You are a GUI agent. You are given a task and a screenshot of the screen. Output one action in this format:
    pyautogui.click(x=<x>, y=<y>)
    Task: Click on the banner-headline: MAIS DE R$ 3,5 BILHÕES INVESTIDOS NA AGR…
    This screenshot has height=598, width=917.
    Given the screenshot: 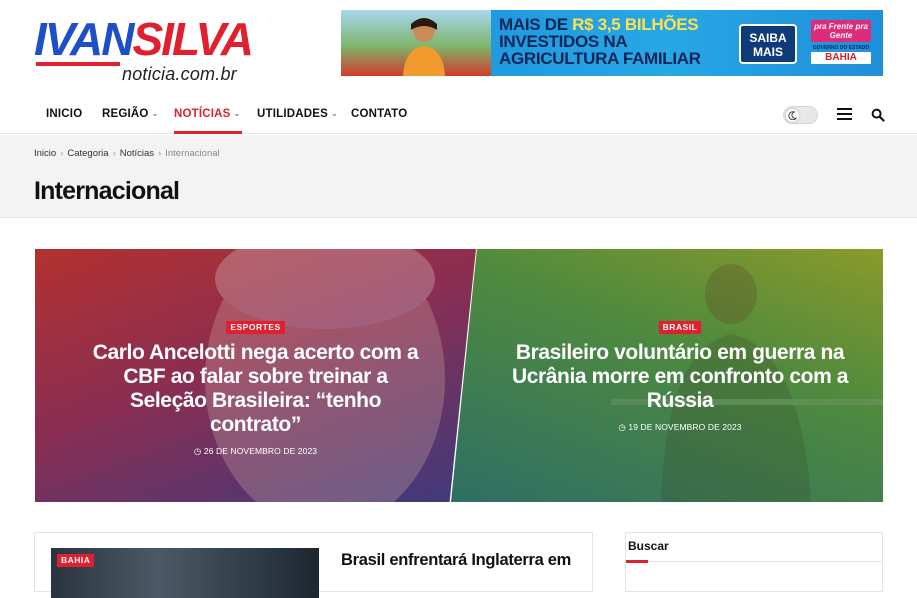 What is the action you would take?
    pyautogui.click(x=600, y=41)
    